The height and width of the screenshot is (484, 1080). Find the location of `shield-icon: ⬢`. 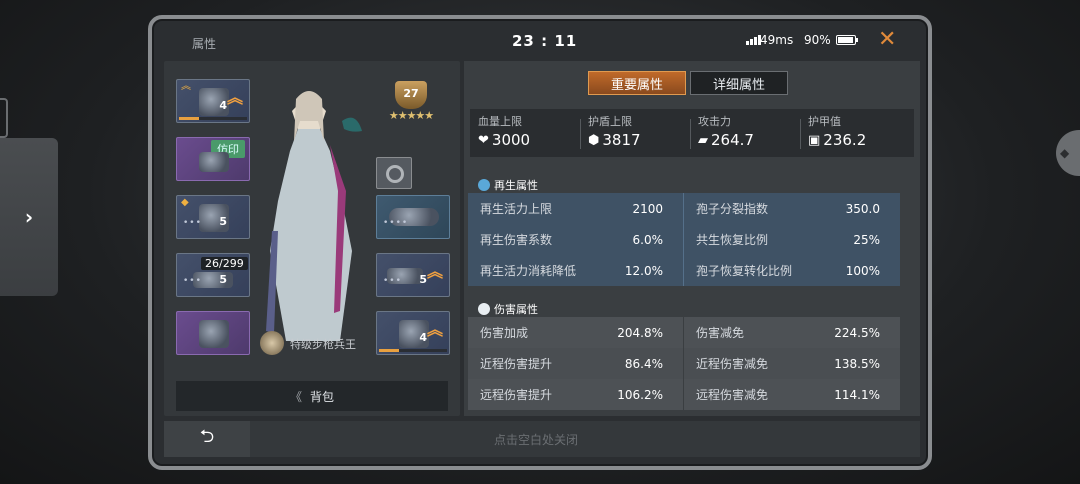

shield-icon: ⬢ is located at coordinates (594, 140).